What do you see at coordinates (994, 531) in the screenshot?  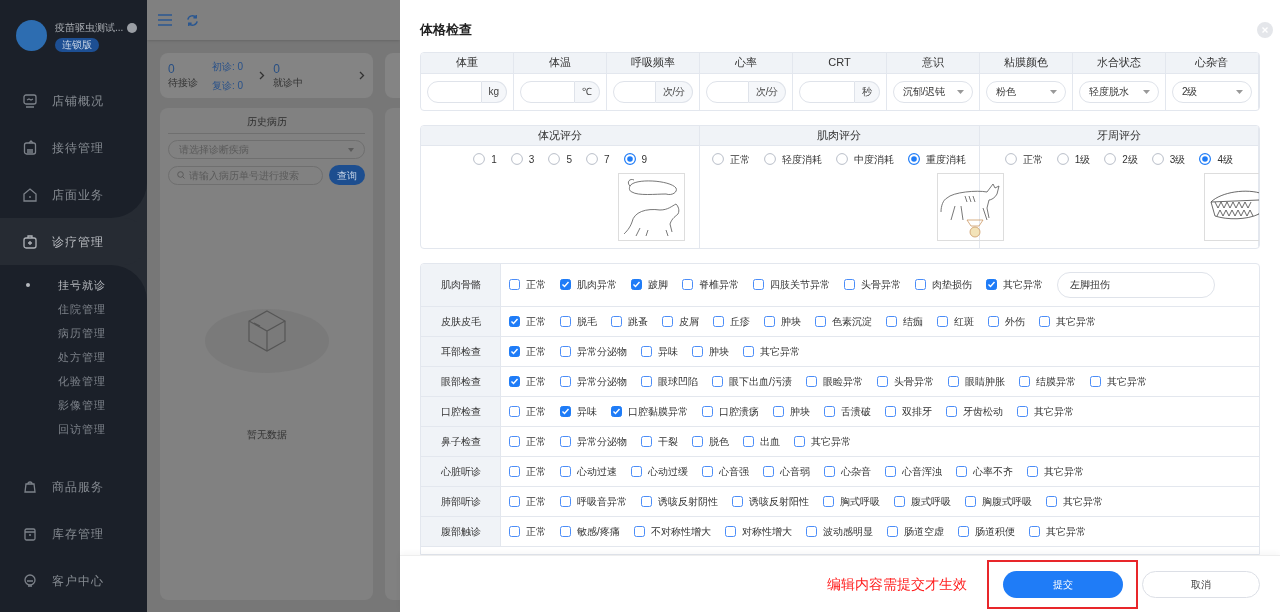 I see `option-label: 肠道积便` at bounding box center [994, 531].